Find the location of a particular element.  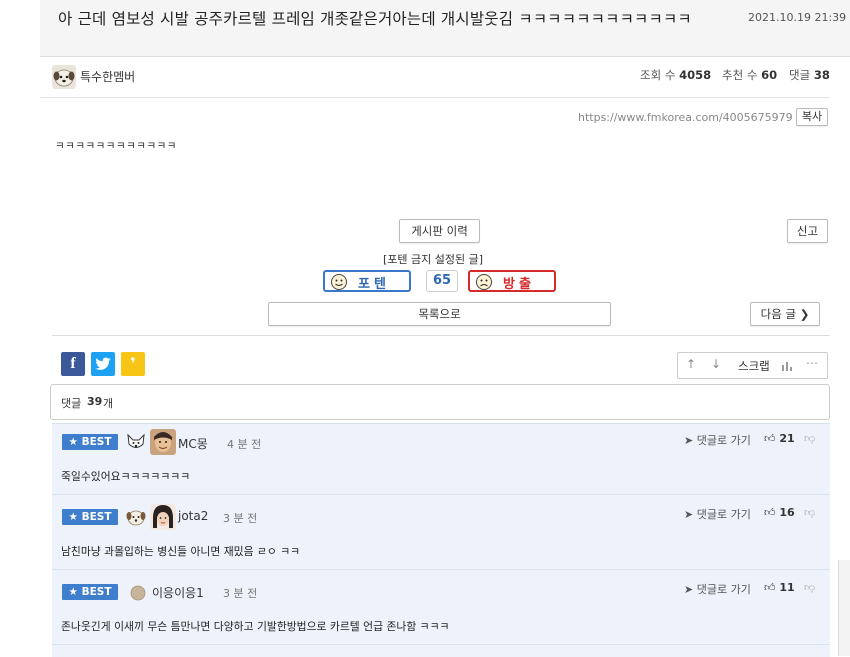

next-post-label: 다음 글 is located at coordinates (778, 314).